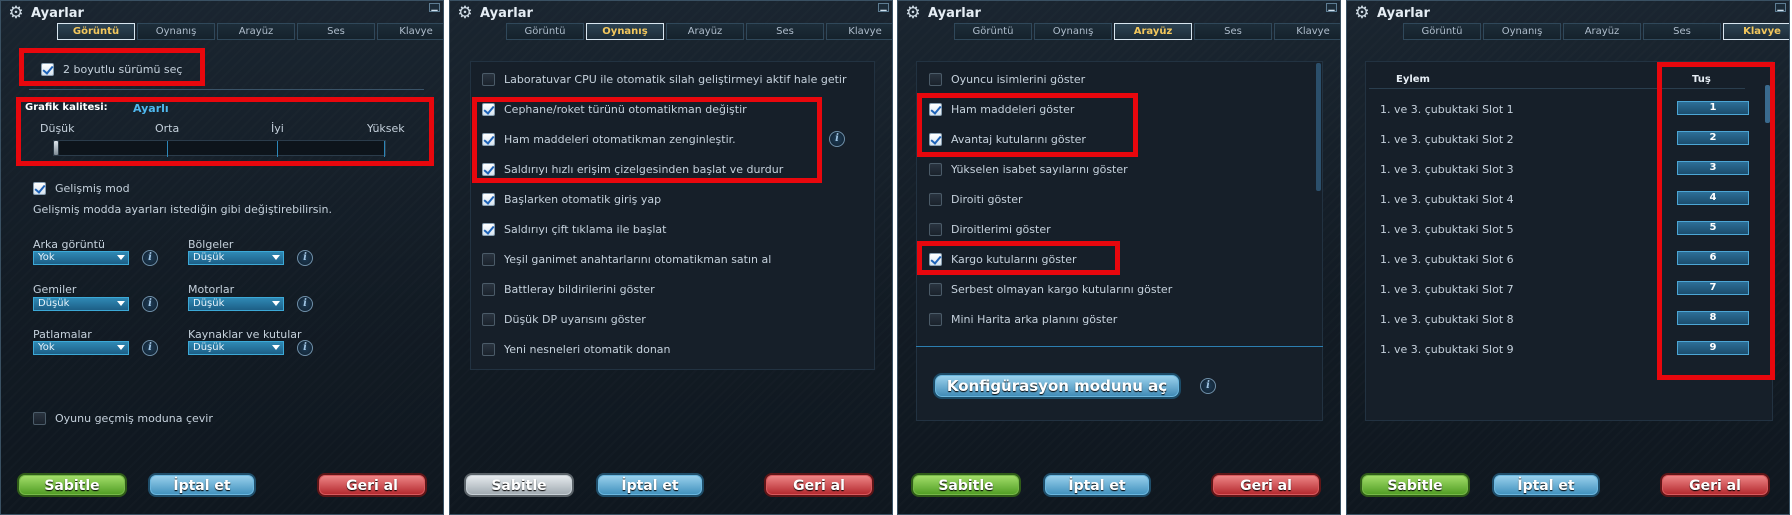  What do you see at coordinates (39, 188) in the screenshot?
I see `advanced-checkbox` at bounding box center [39, 188].